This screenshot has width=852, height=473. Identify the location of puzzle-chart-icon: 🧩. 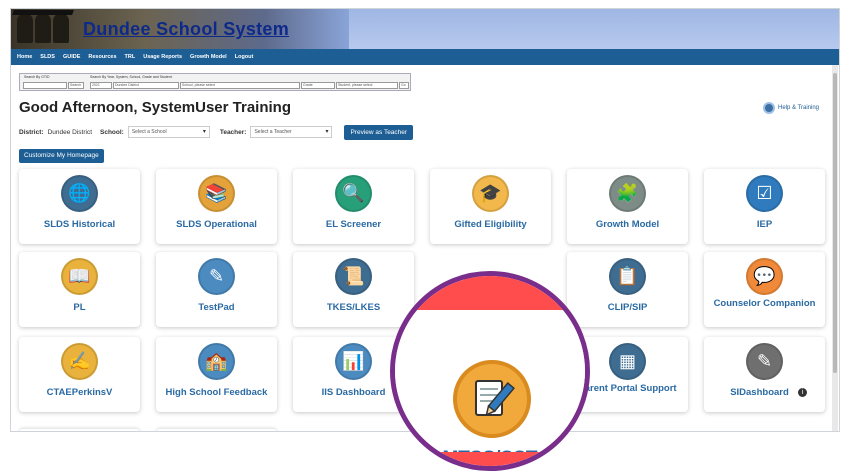
(627, 193).